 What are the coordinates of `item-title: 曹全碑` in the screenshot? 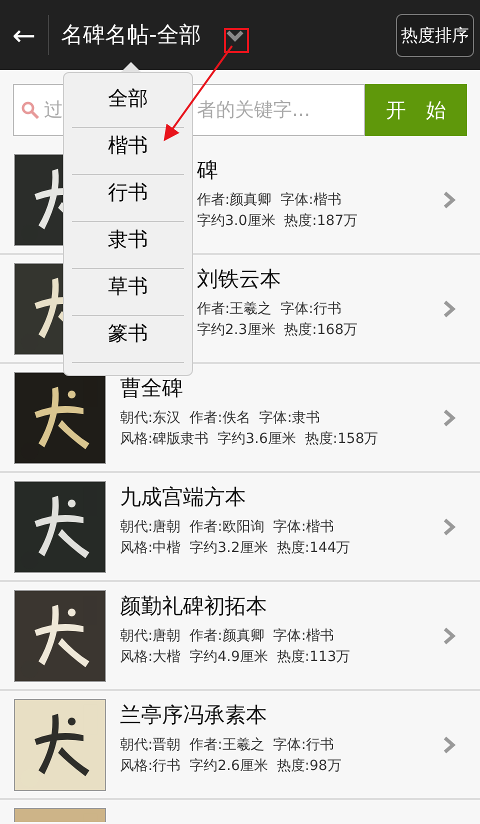 It's located at (151, 388).